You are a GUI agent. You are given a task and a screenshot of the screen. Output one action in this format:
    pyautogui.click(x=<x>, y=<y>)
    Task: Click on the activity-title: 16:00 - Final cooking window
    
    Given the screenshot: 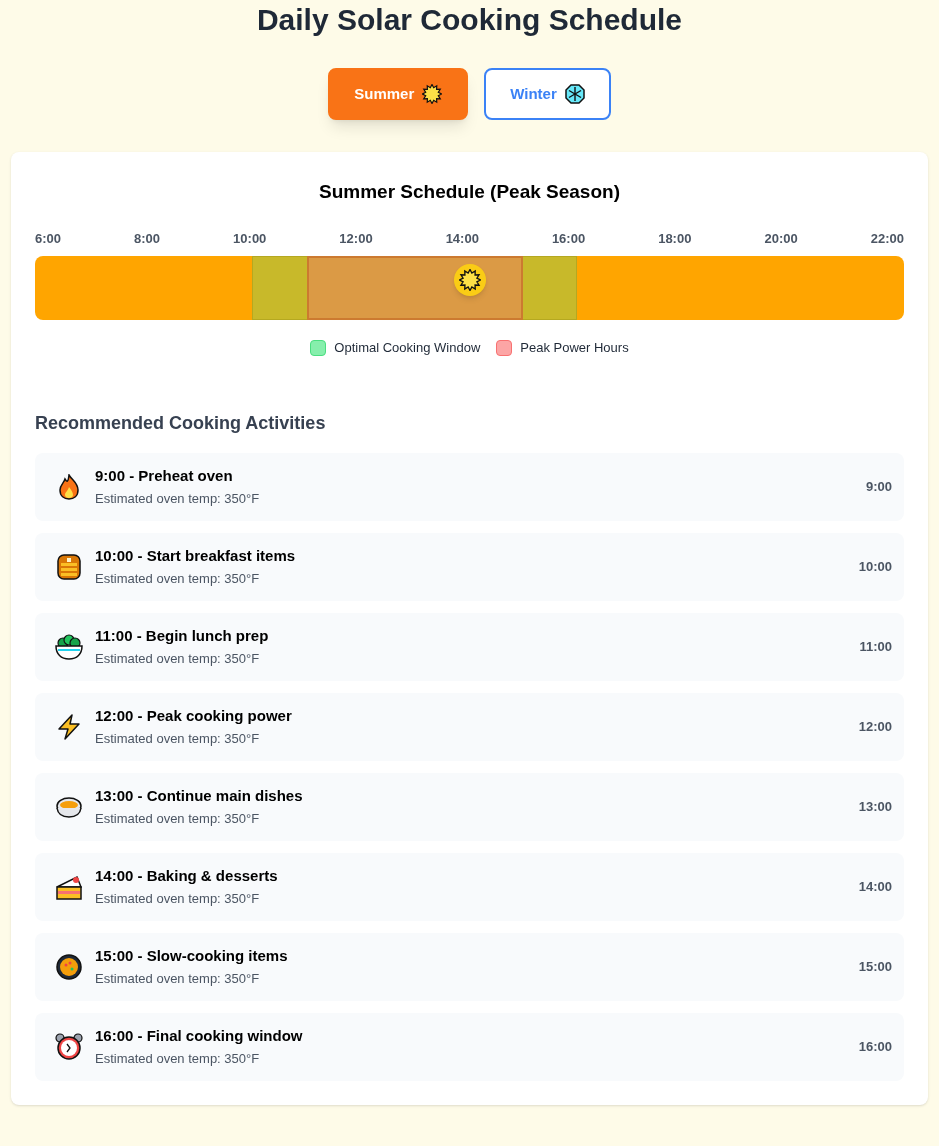 What is the action you would take?
    pyautogui.click(x=199, y=1035)
    